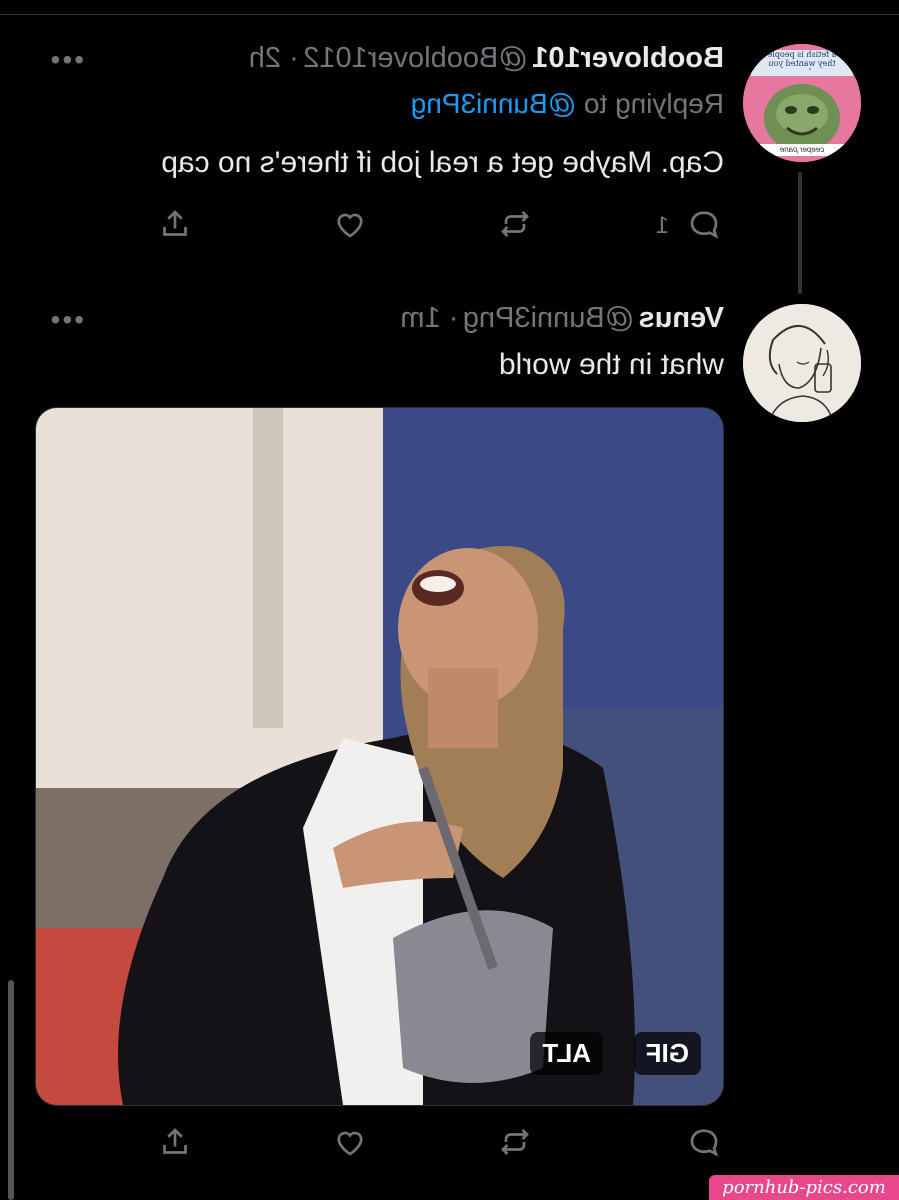  I want to click on reply-count: 1, so click(662, 225).